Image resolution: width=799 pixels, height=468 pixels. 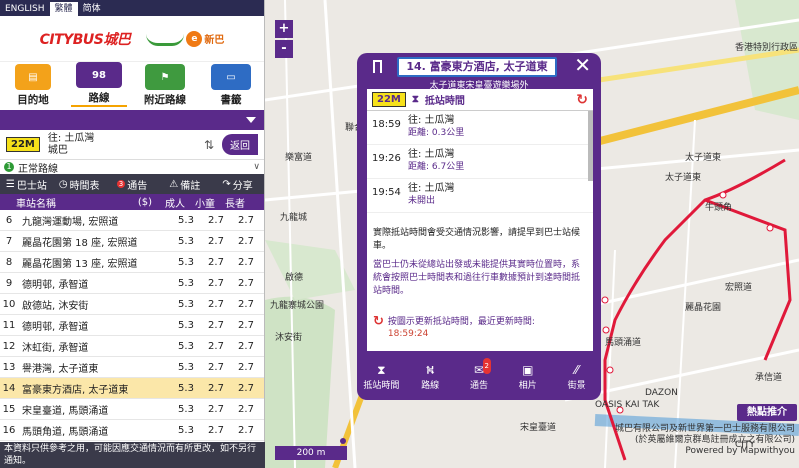 What do you see at coordinates (231, 85) in the screenshot?
I see `nav-bookmark: ▭ 書籤` at bounding box center [231, 85].